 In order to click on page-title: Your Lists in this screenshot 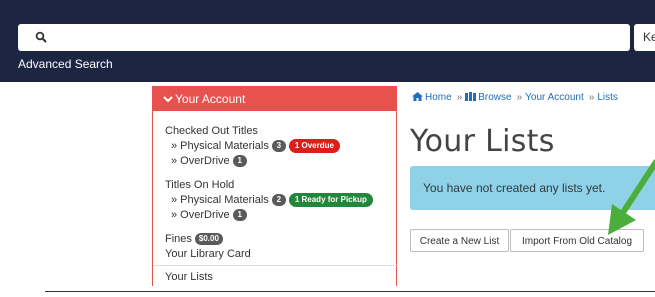, I will do `click(482, 141)`.